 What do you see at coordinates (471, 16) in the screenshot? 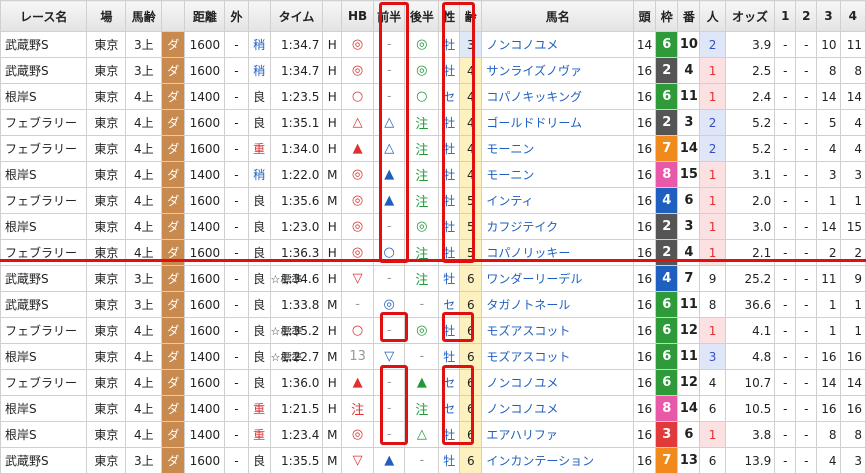
I see `header-cell: 齢` at bounding box center [471, 16].